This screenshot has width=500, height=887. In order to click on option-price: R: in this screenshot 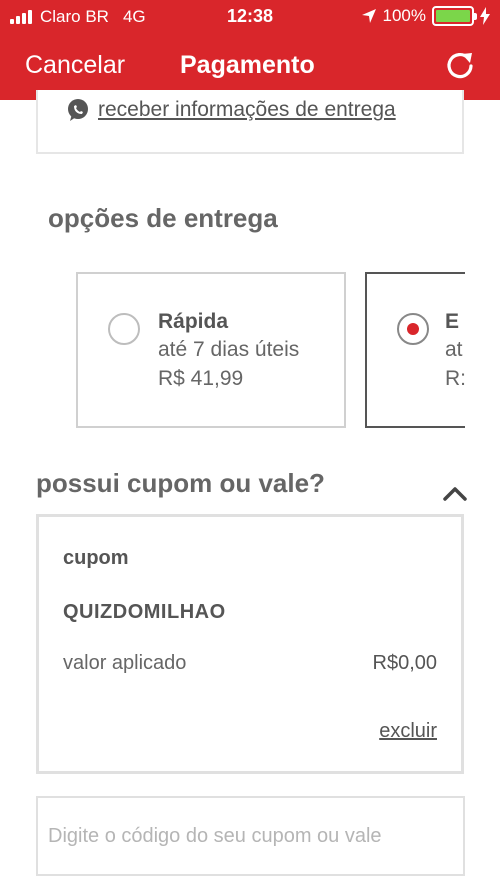, I will do `click(455, 378)`.